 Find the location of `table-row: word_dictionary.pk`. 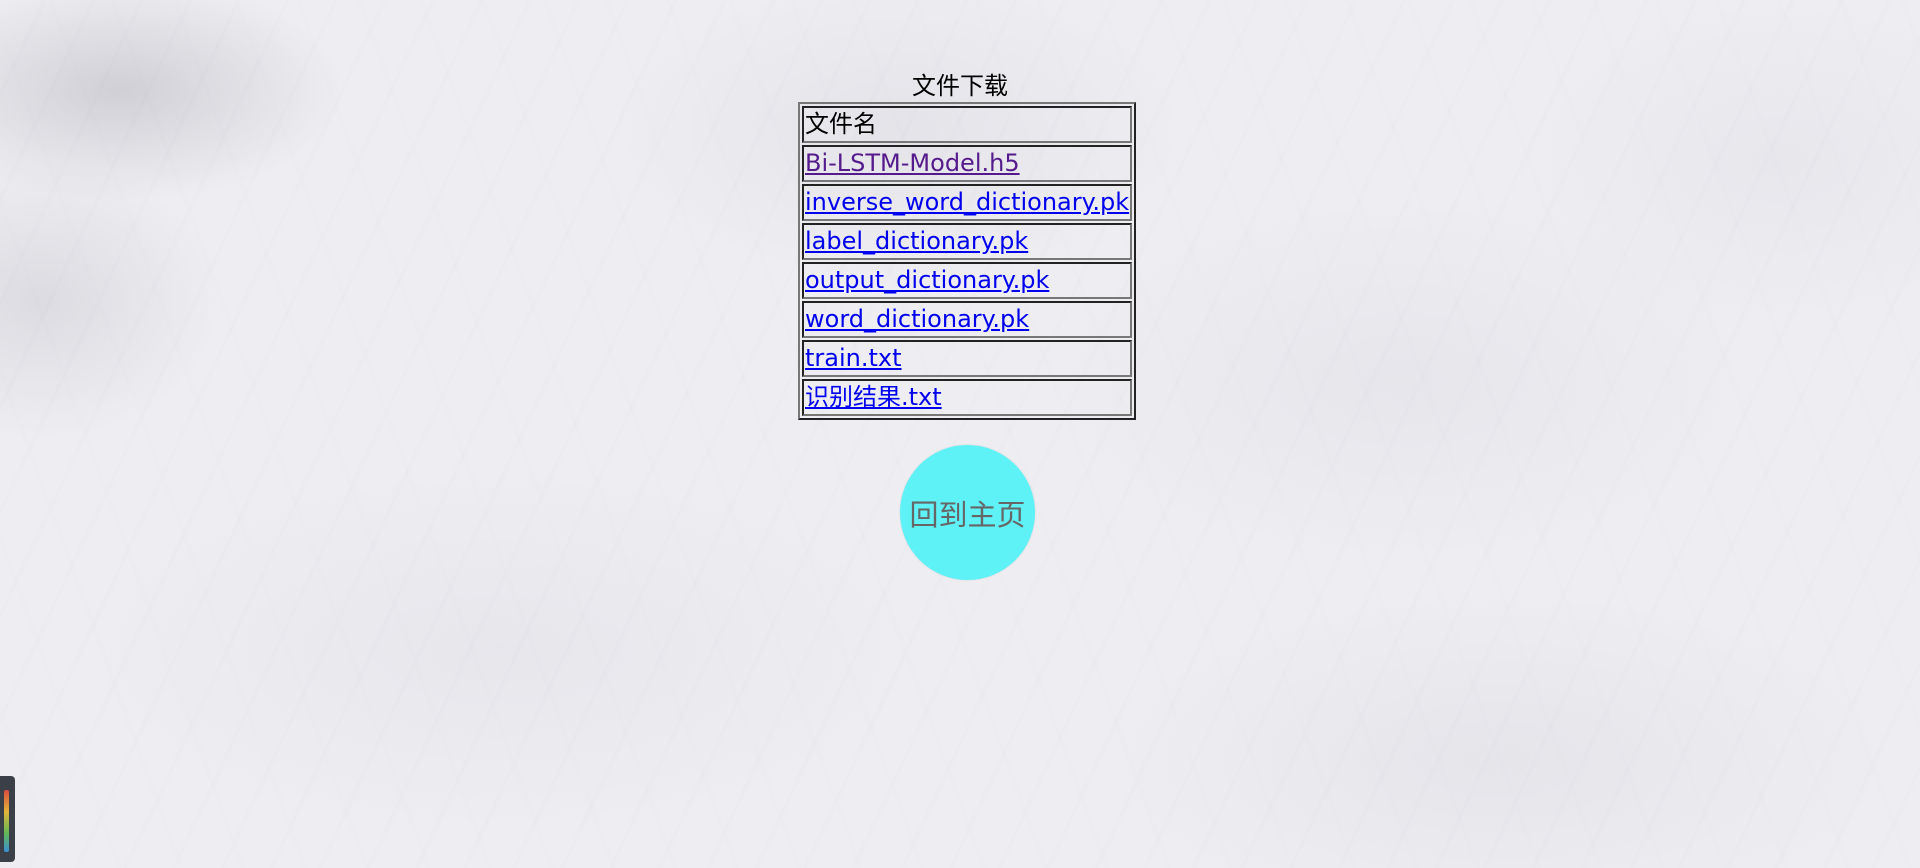

table-row: word_dictionary.pk is located at coordinates (967, 319).